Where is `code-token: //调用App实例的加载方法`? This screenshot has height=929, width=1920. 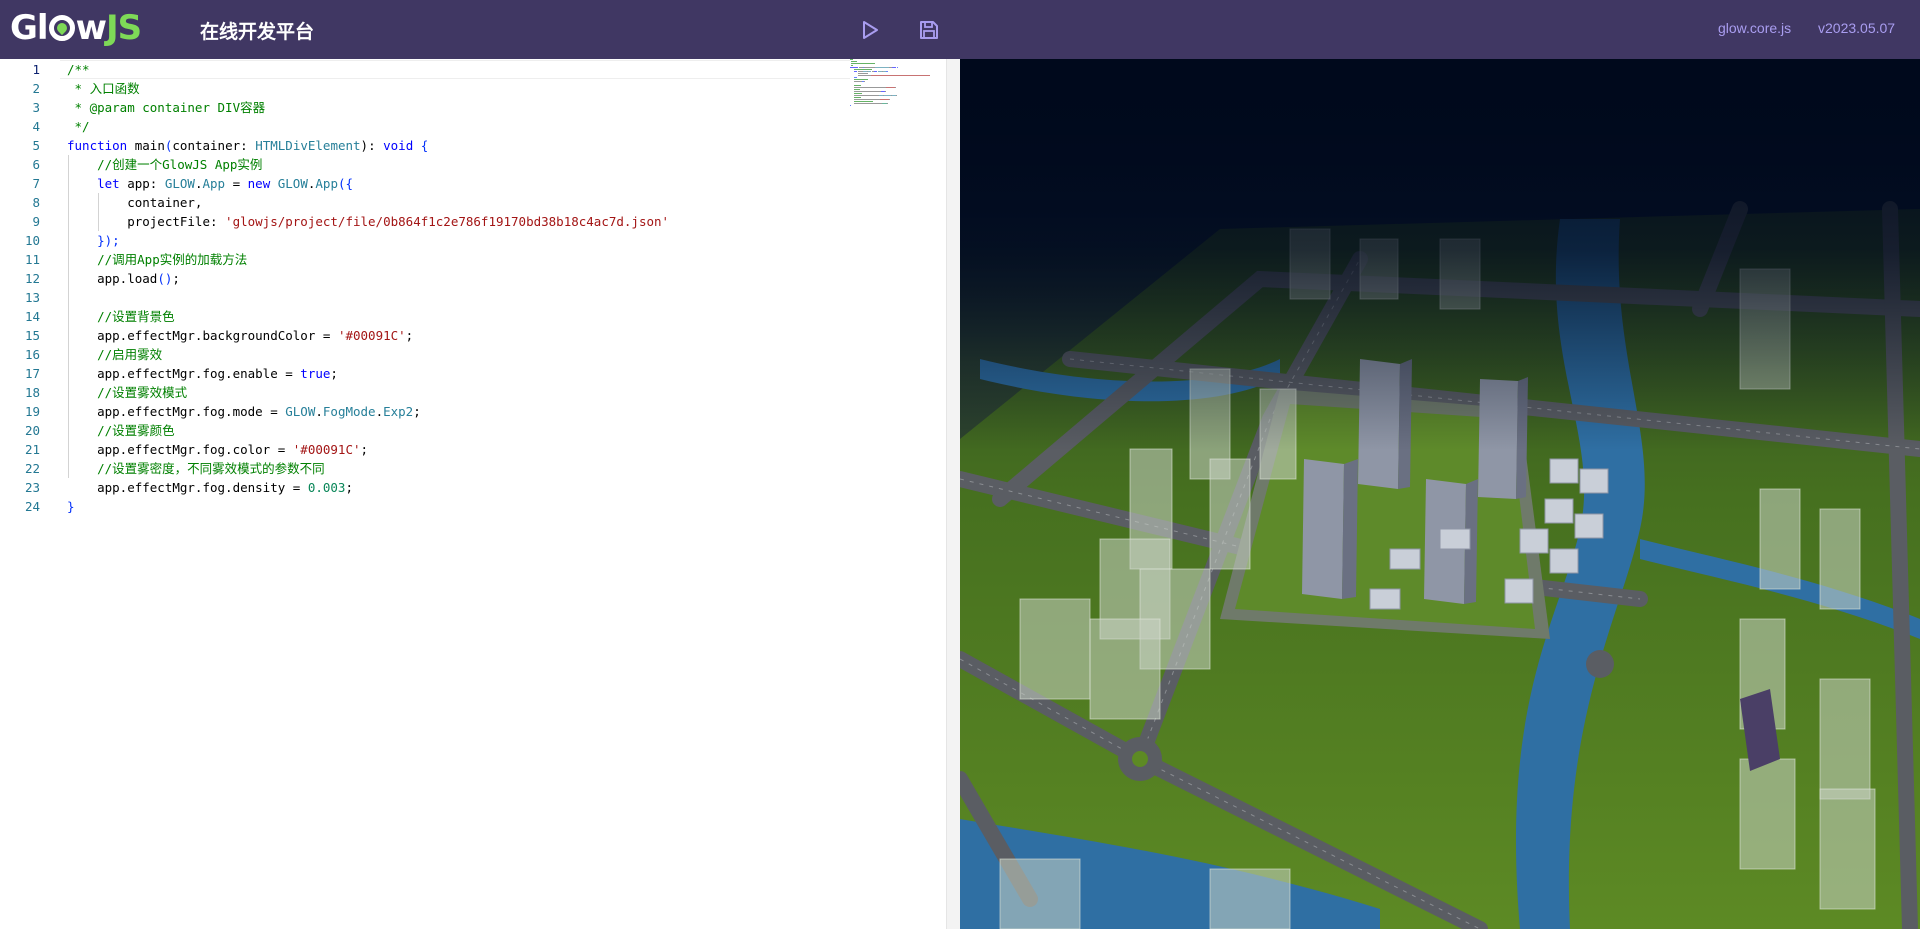
code-token: //调用App实例的加载方法 is located at coordinates (157, 259).